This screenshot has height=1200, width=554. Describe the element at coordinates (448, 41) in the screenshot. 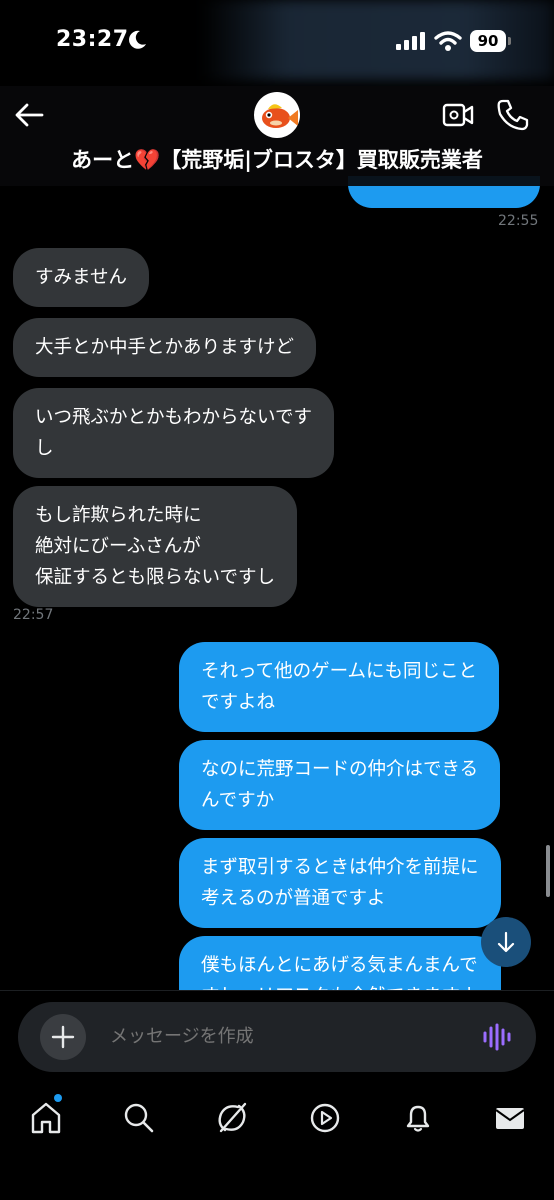

I see `wifi-icon` at that location.